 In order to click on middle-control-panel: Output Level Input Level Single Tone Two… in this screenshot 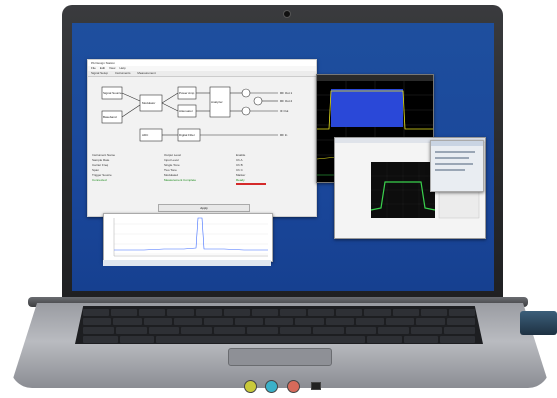, I will do `click(199, 168)`.